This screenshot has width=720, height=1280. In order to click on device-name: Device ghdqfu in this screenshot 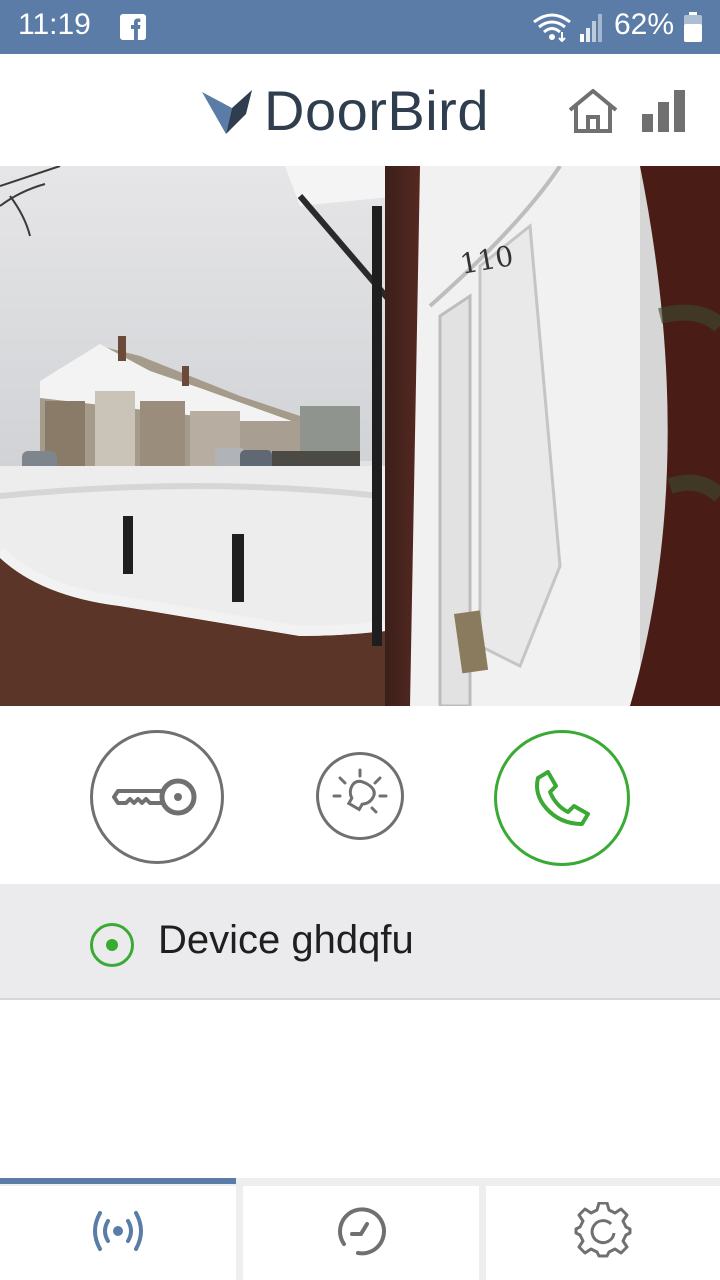, I will do `click(286, 940)`.